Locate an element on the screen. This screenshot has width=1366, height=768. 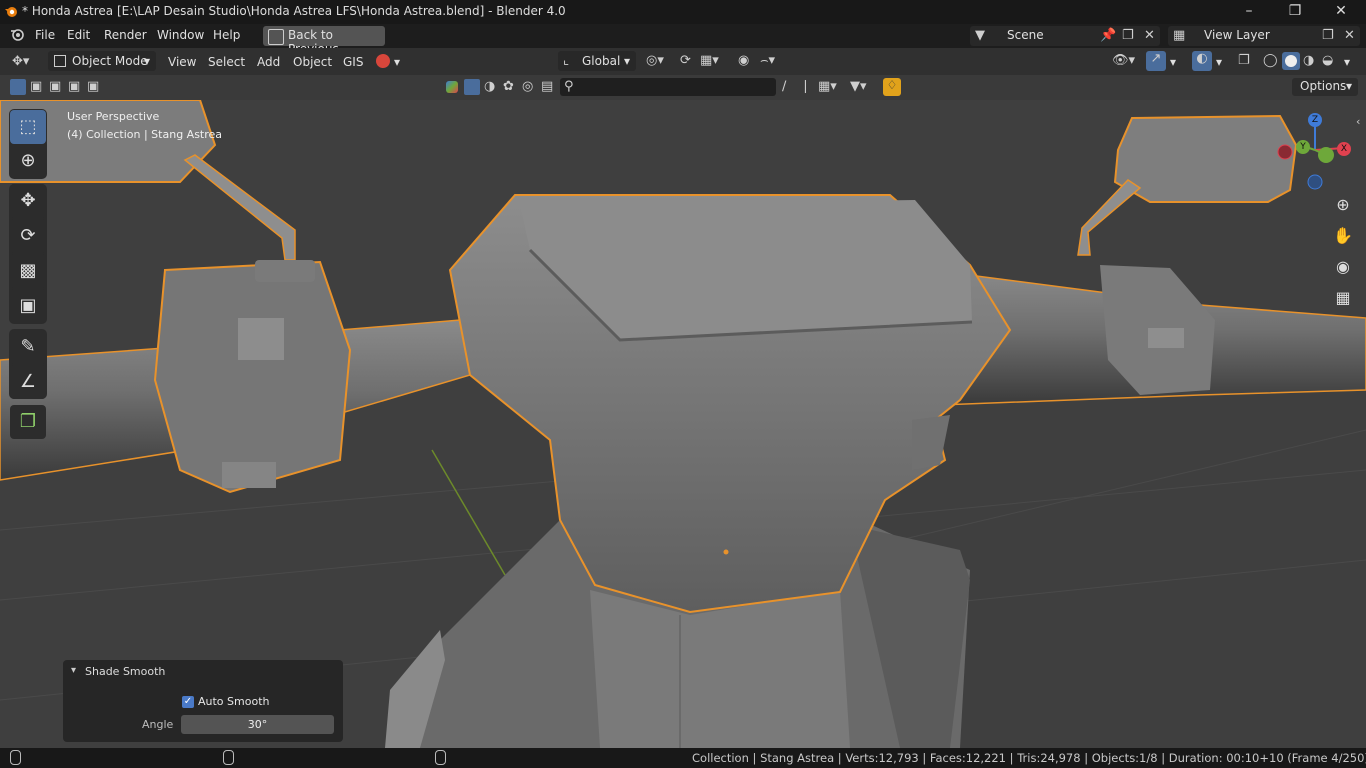
view-layer-selector: ▦ View Layer ❐ ✕ is located at coordinates (1264, 36).